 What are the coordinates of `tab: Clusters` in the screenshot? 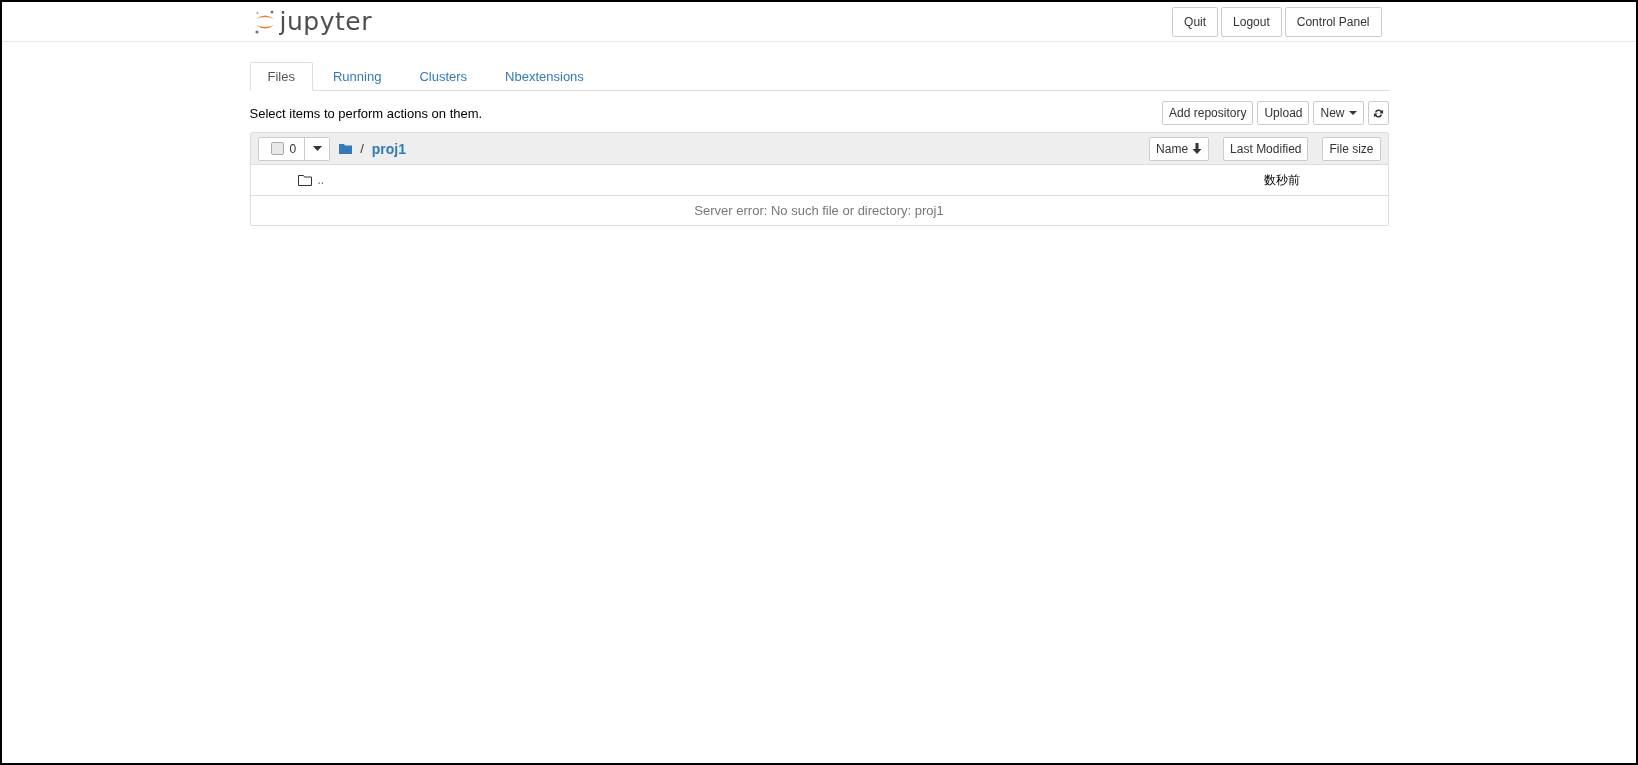 It's located at (443, 76).